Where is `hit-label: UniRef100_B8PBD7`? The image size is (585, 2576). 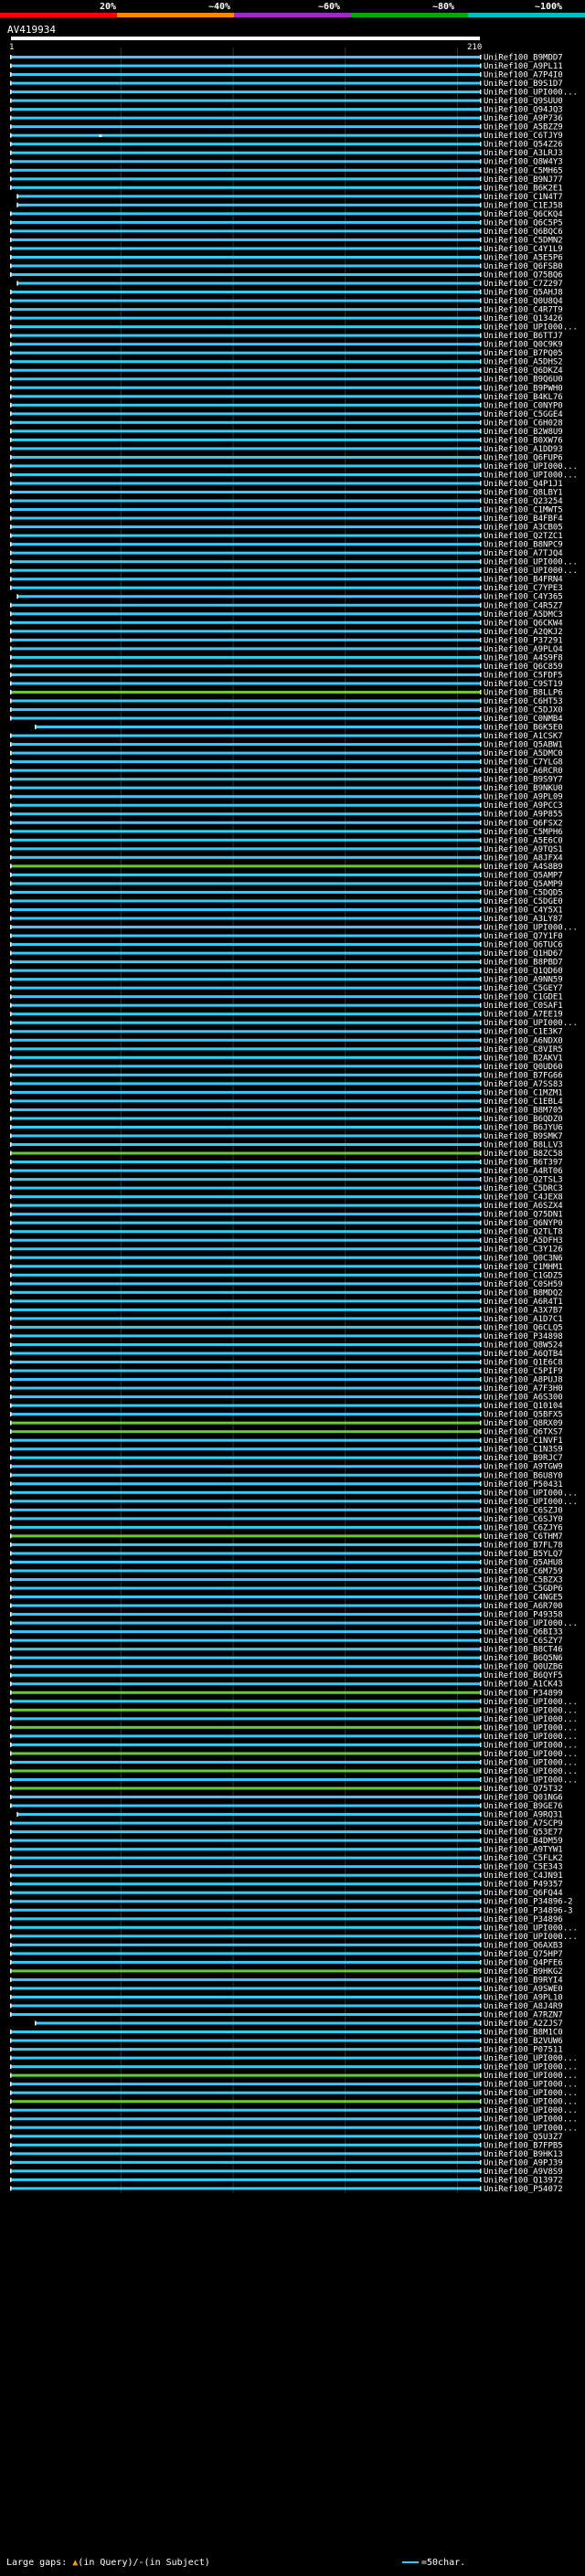
hit-label: UniRef100_B8PBD7 is located at coordinates (523, 963).